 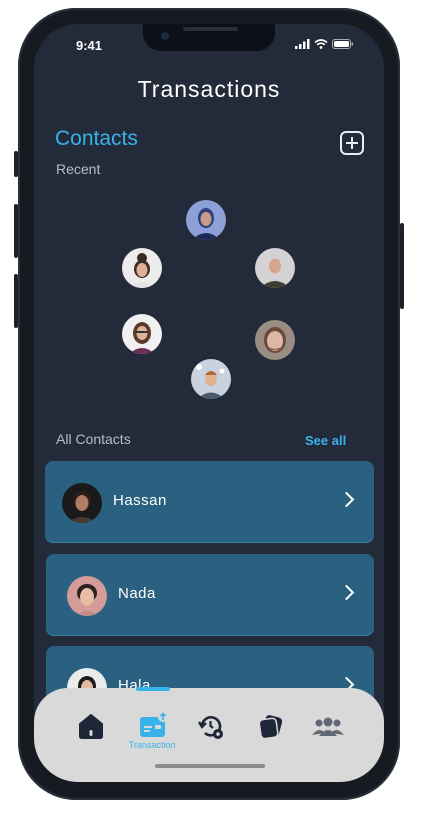 What do you see at coordinates (140, 500) in the screenshot?
I see `contact-name: Hassan` at bounding box center [140, 500].